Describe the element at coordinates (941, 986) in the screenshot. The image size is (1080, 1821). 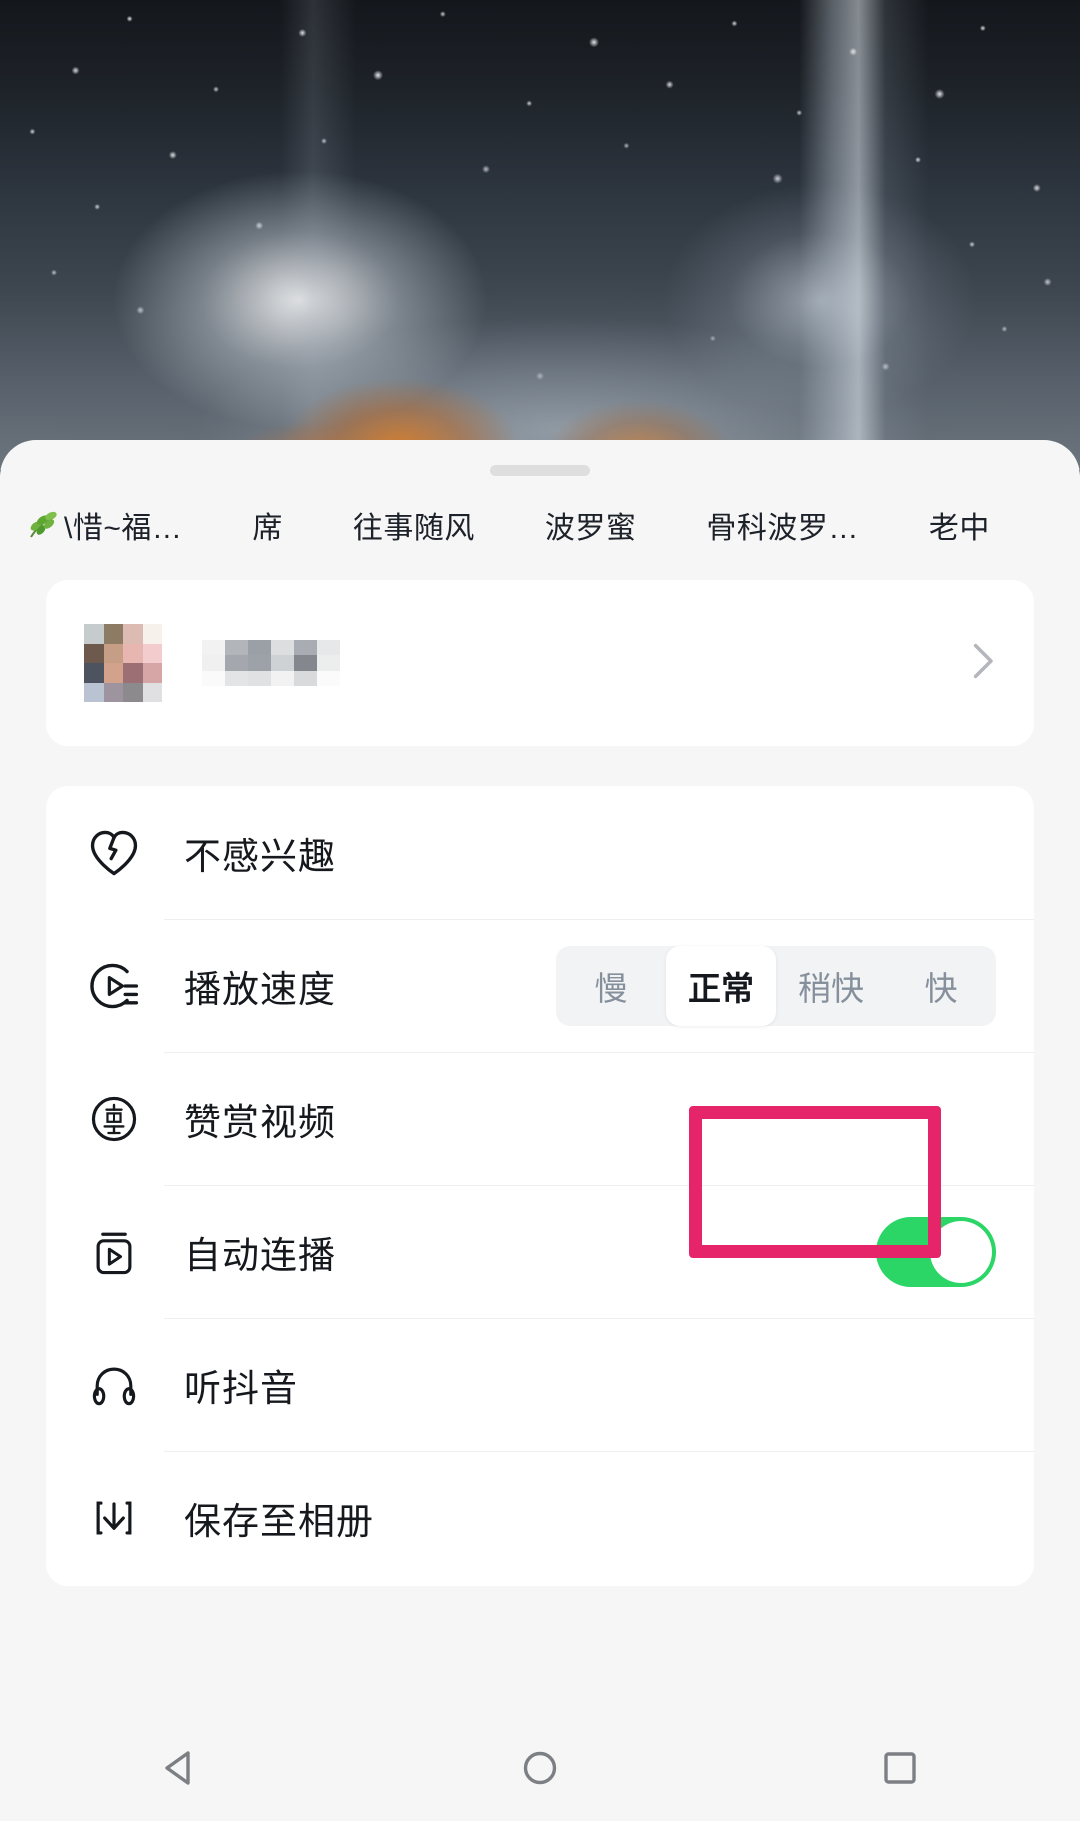
I see `speed-option-fast: 快` at that location.